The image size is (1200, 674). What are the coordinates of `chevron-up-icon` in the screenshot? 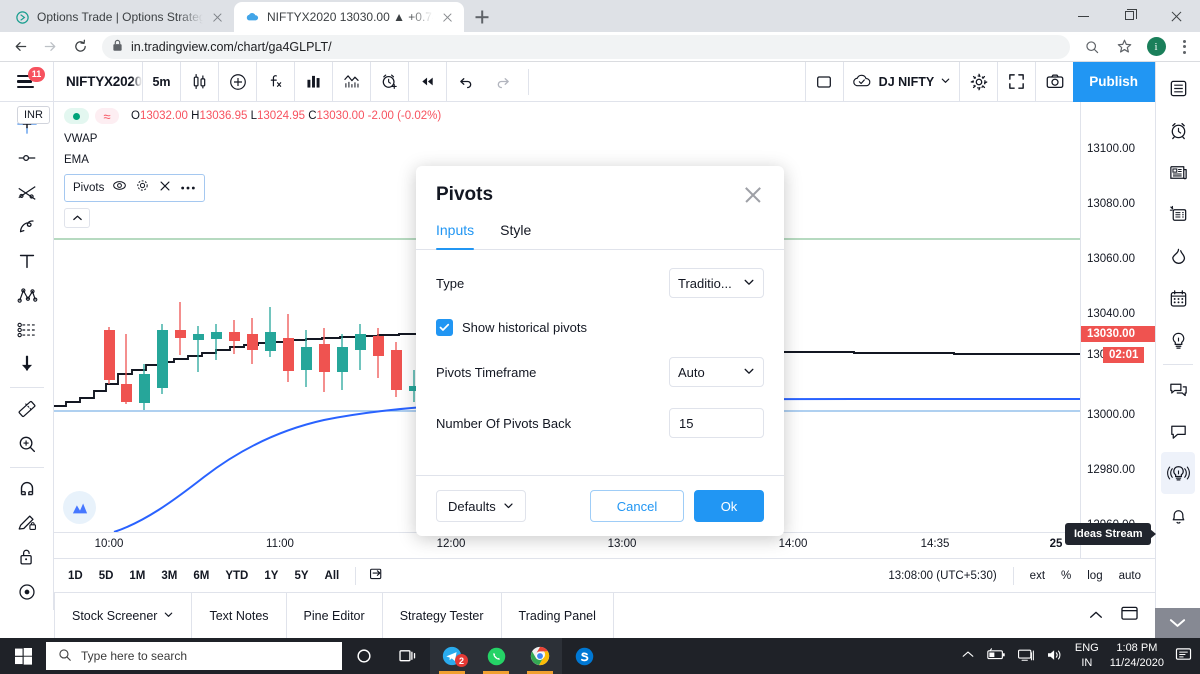 It's located at (968, 656).